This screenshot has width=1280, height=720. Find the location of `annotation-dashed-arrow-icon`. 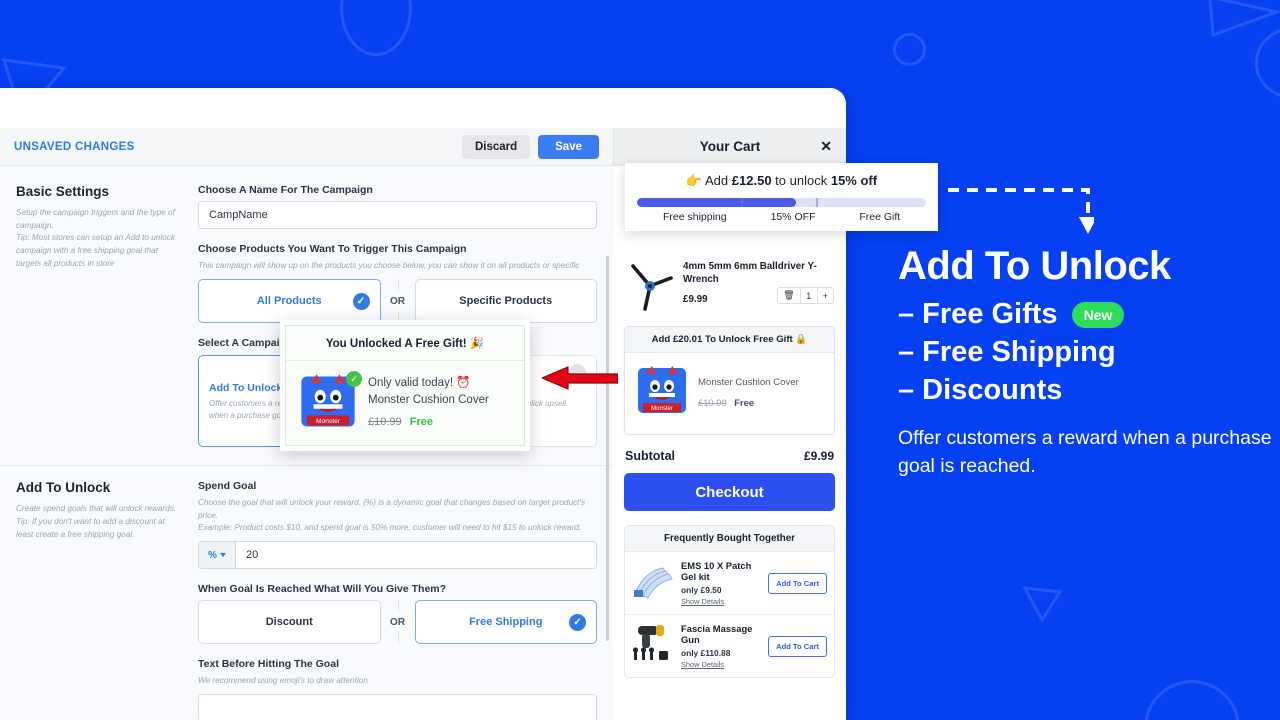

annotation-dashed-arrow-icon is located at coordinates (1022, 212).